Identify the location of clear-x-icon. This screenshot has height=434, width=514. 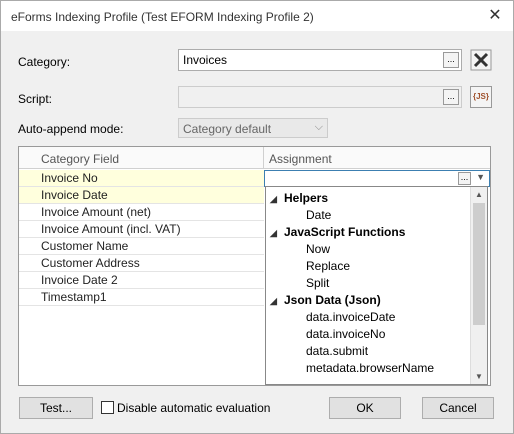
(481, 60).